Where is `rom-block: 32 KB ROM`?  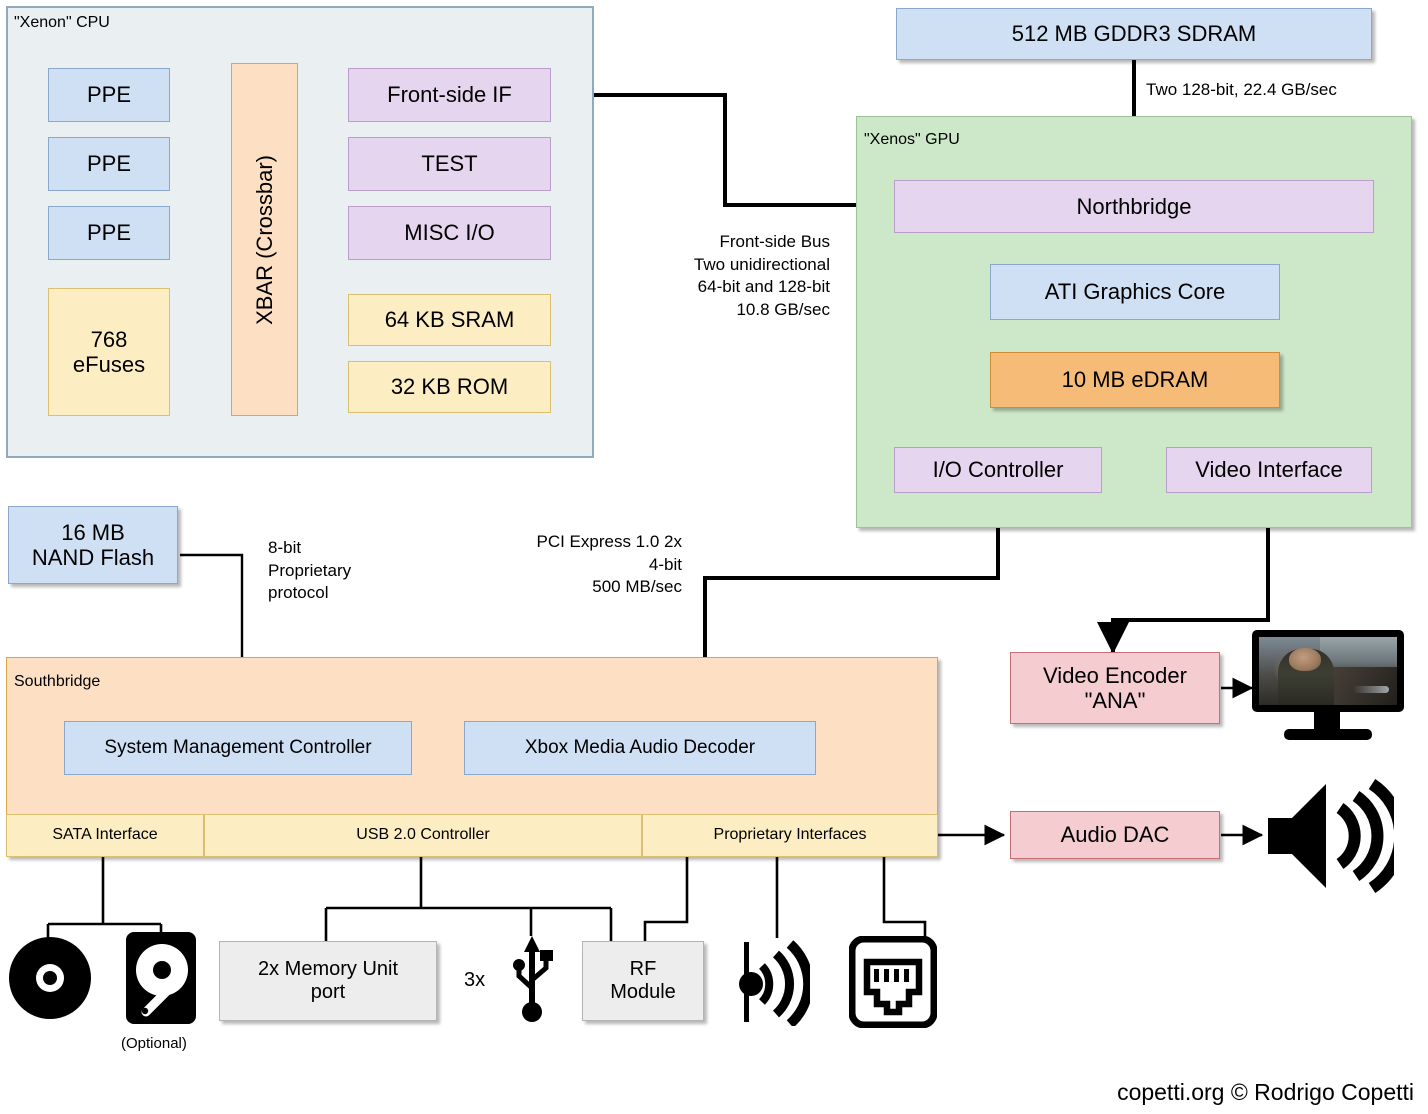 rom-block: 32 KB ROM is located at coordinates (449, 387).